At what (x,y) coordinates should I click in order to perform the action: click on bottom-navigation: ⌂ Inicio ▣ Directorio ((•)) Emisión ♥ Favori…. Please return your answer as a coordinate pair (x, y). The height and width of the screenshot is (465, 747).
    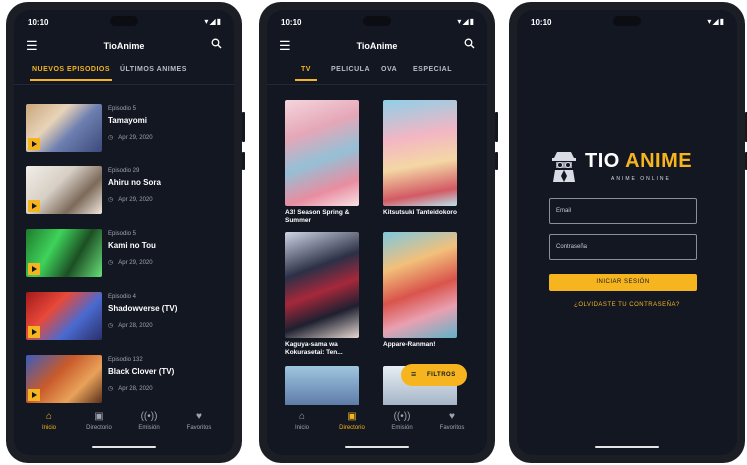
    Looking at the image, I should click on (124, 430).